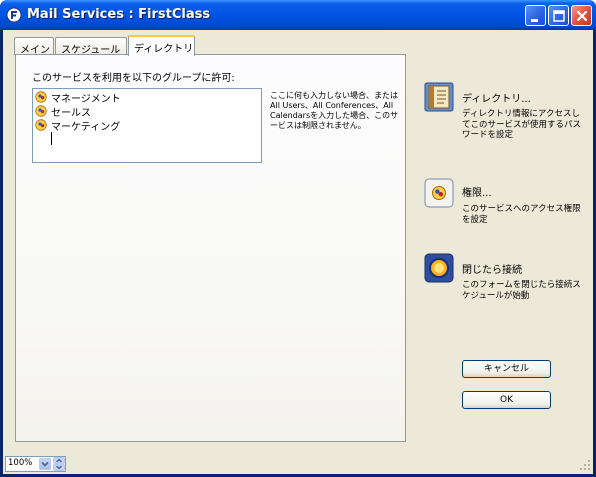  I want to click on tab-main: メイン, so click(34, 46).